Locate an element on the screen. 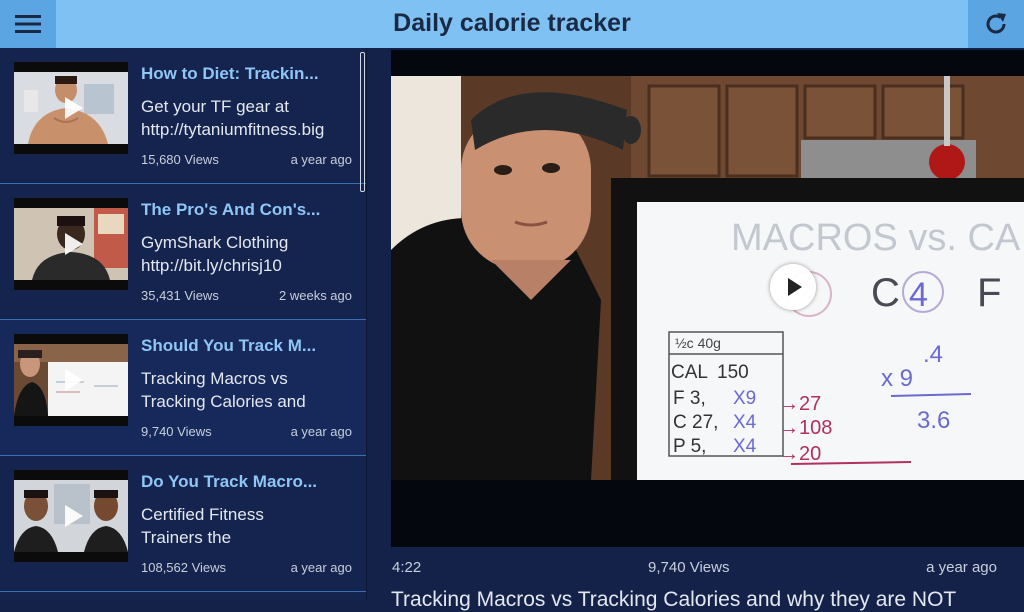 This screenshot has width=1024, height=612. view-count: 15,680 Views is located at coordinates (180, 159).